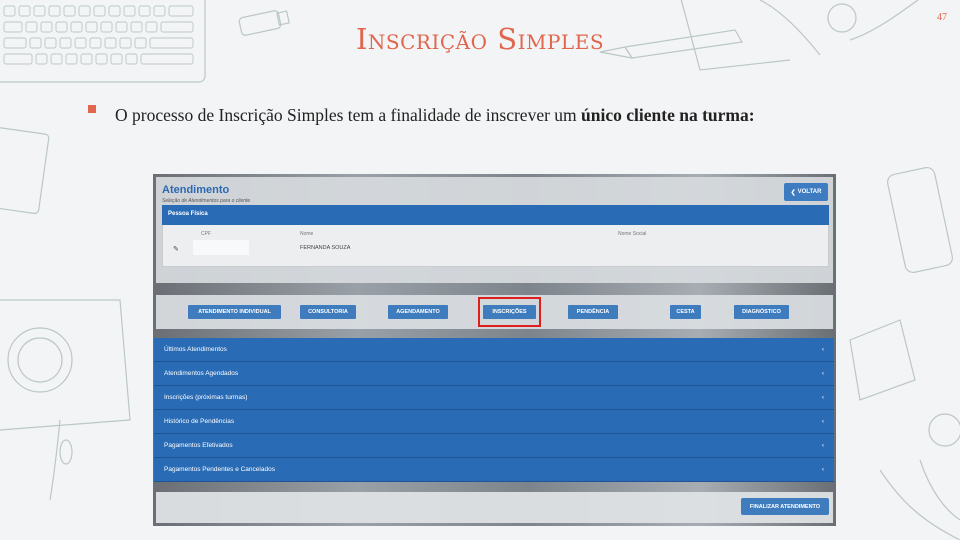 This screenshot has width=960, height=540. Describe the element at coordinates (325, 248) in the screenshot. I see `nome-value: FERNANDA SOUZA` at that location.